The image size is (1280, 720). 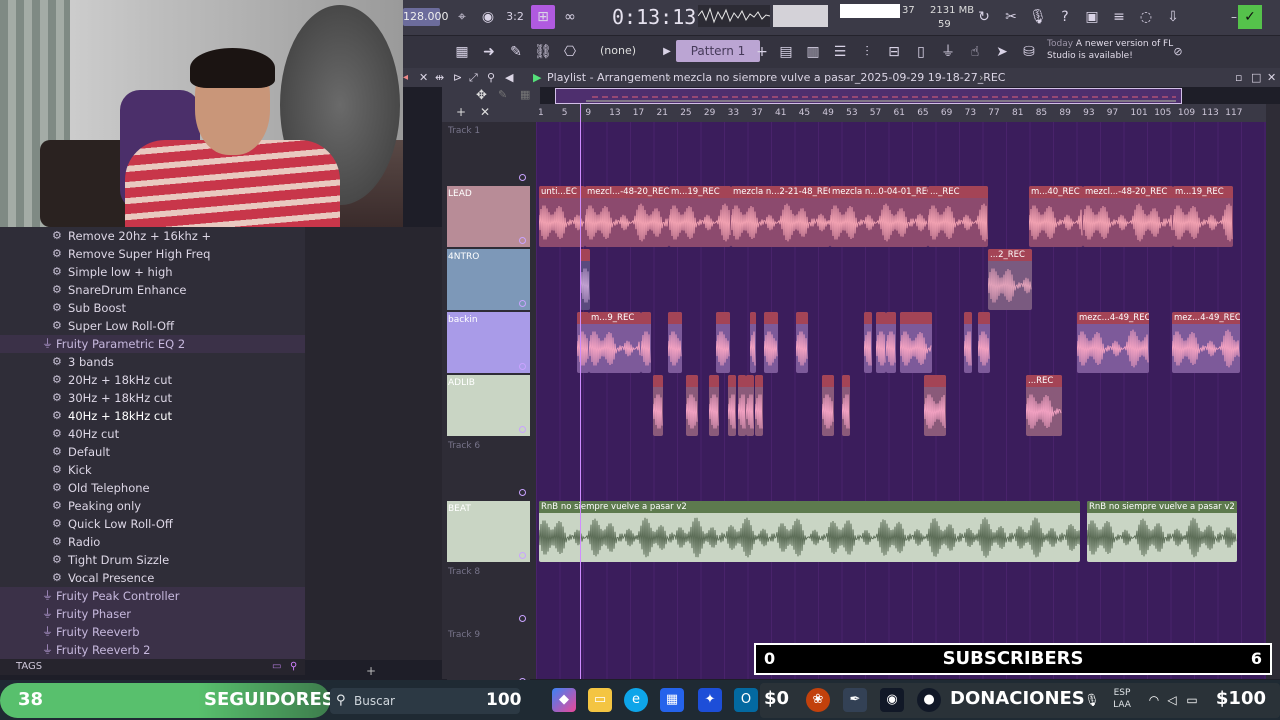 What do you see at coordinates (488, 153) in the screenshot?
I see `track-header: Track 1` at bounding box center [488, 153].